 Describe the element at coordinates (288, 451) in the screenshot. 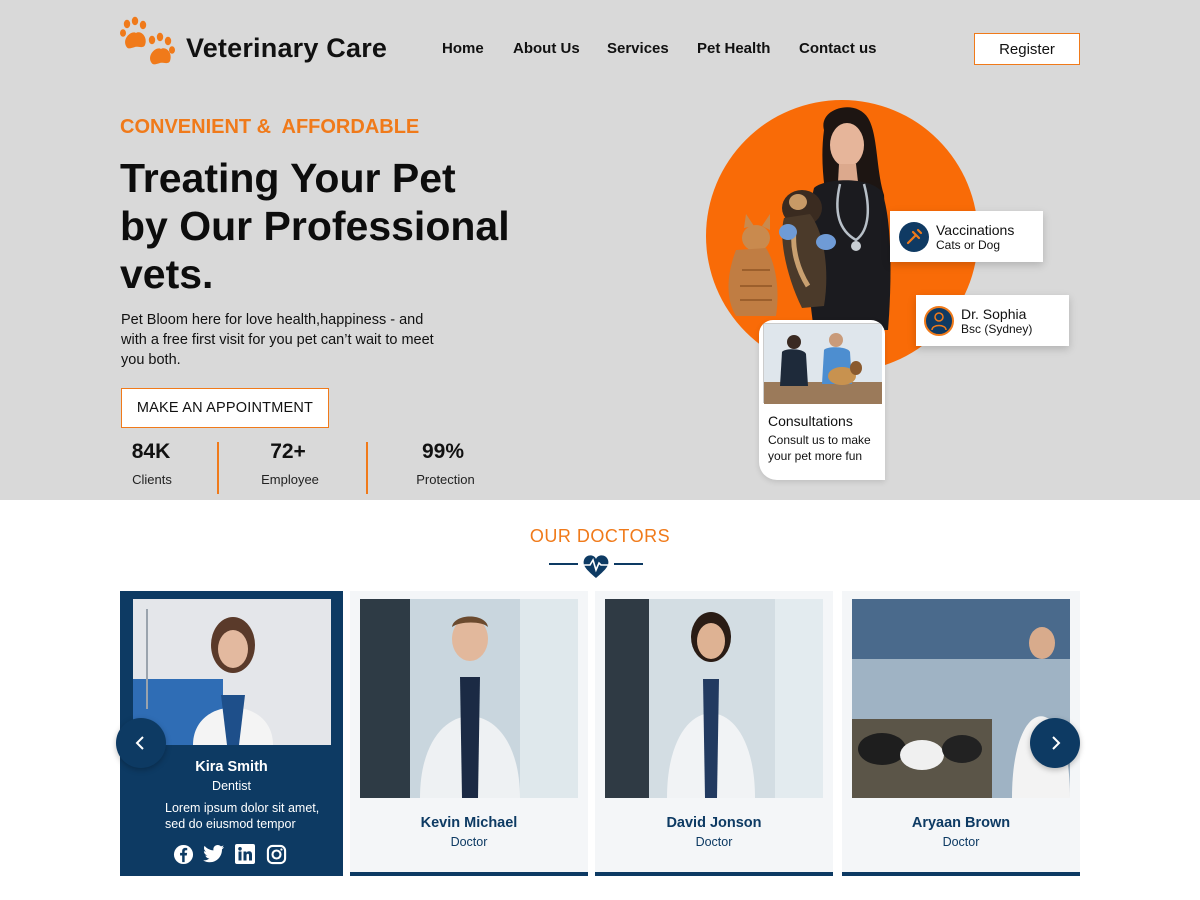

I see `stat-employee-value: 72+` at that location.